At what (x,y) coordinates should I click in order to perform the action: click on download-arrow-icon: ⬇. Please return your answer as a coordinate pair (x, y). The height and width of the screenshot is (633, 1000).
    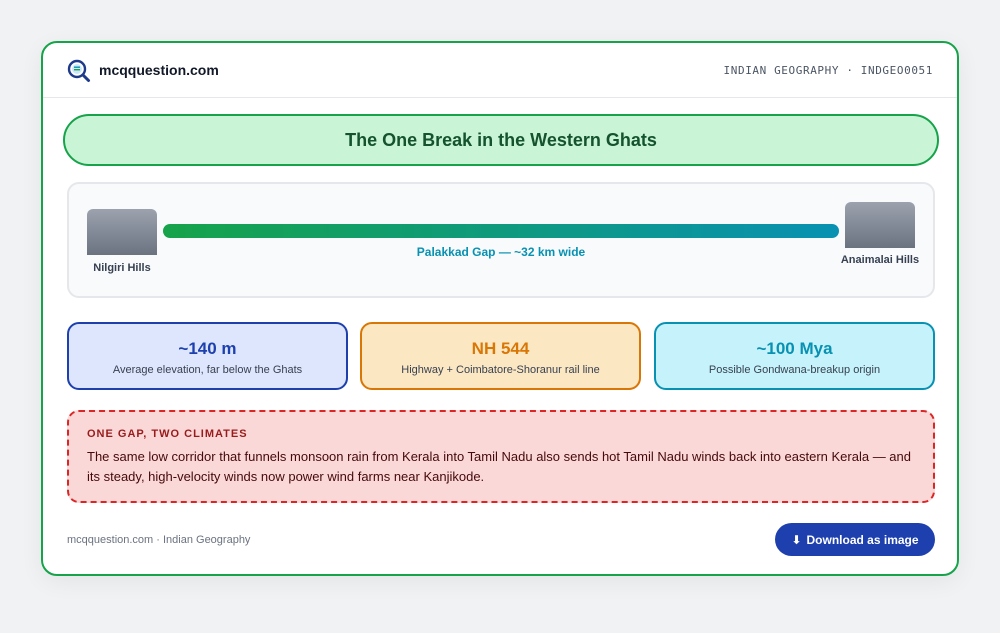
    Looking at the image, I should click on (796, 539).